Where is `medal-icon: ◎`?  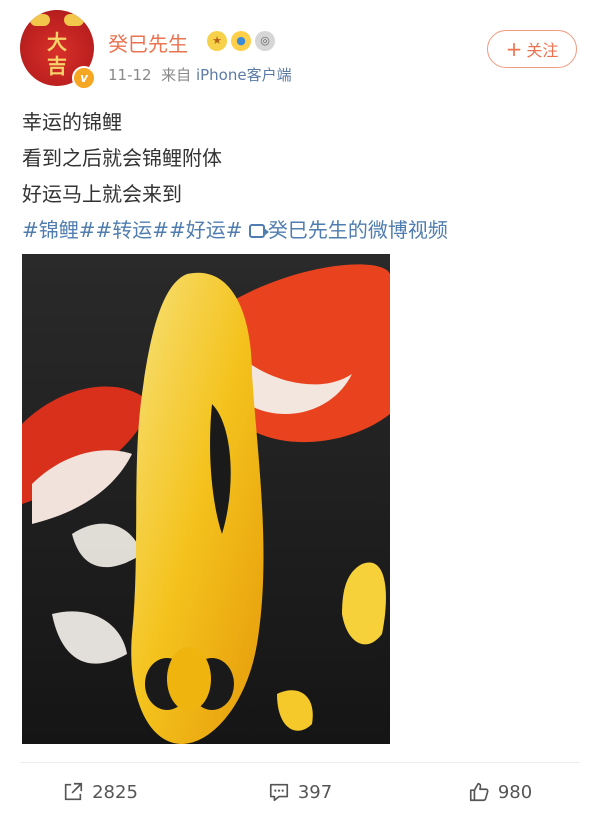
medal-icon: ◎ is located at coordinates (265, 41).